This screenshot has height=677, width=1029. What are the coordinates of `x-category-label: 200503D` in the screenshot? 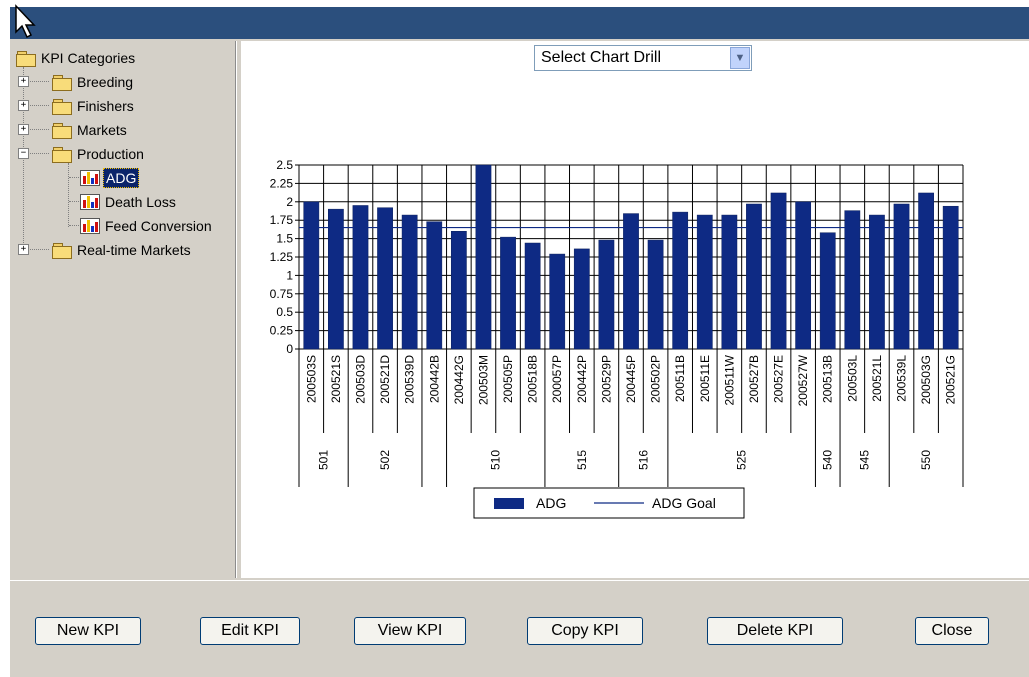 It's located at (360, 379).